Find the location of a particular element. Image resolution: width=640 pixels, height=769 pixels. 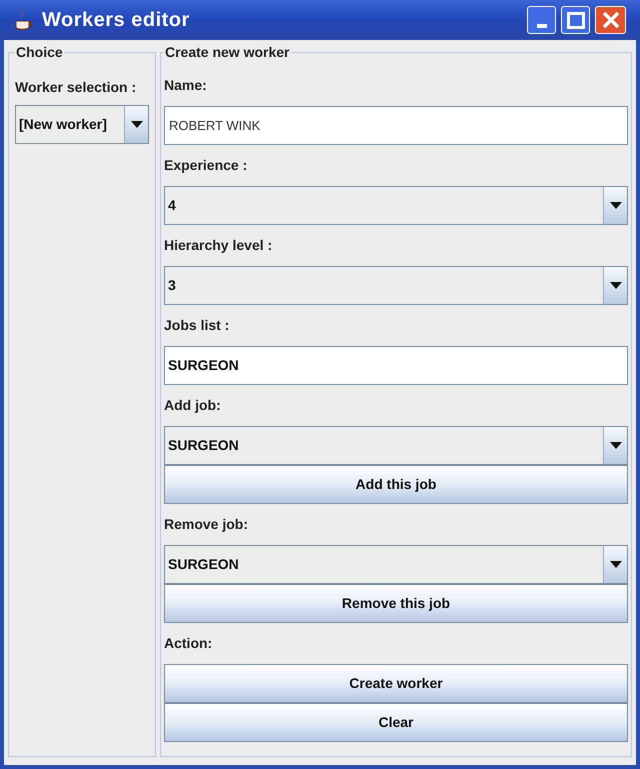

field-label: Jobs list : is located at coordinates (197, 325).